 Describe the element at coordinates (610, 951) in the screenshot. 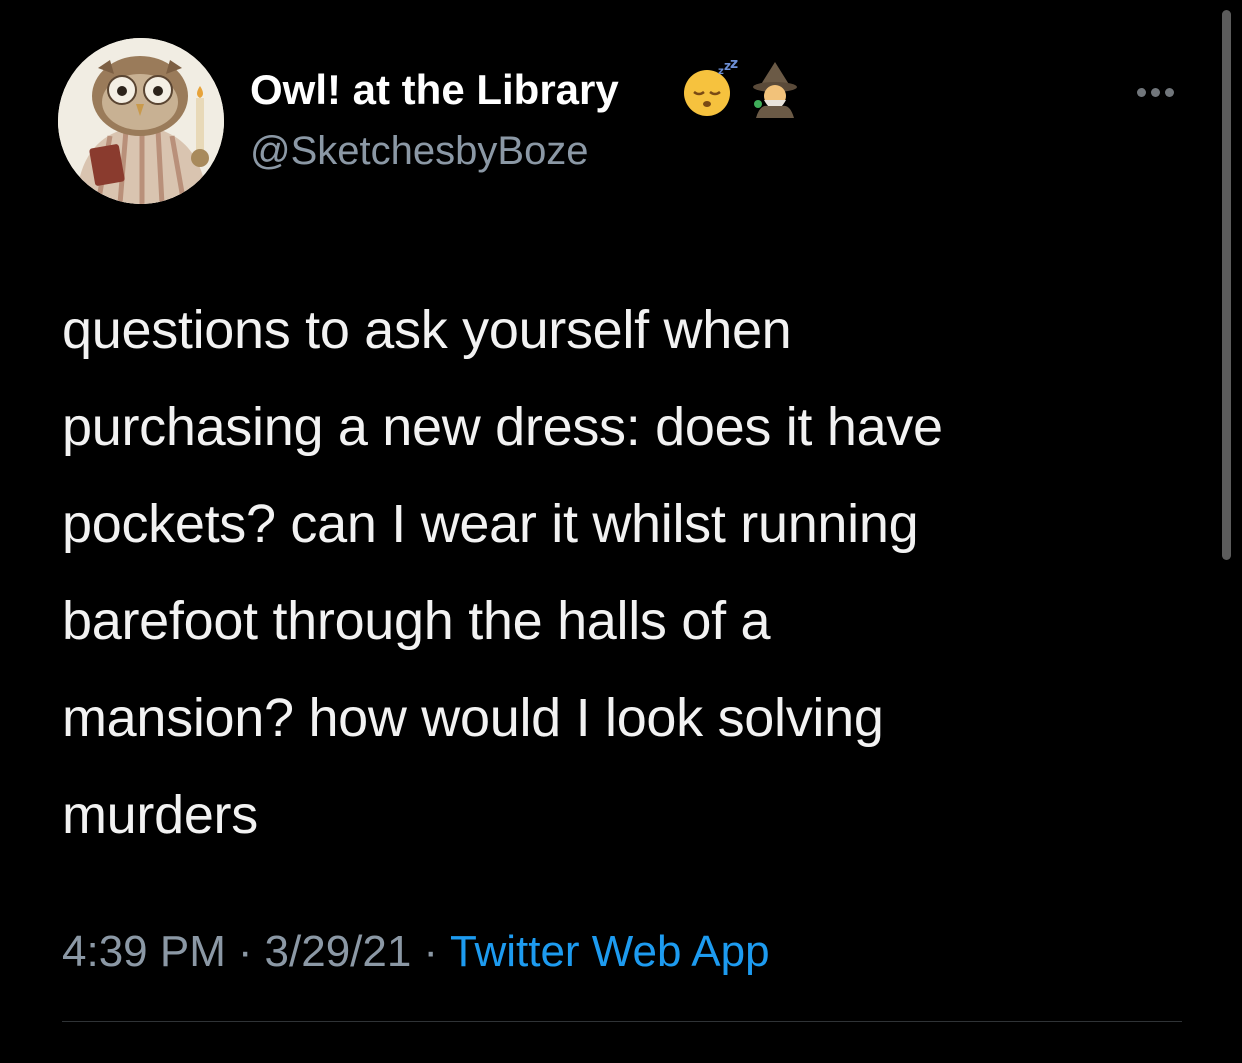

I see `tweet-source-link: Twitter Web App` at that location.